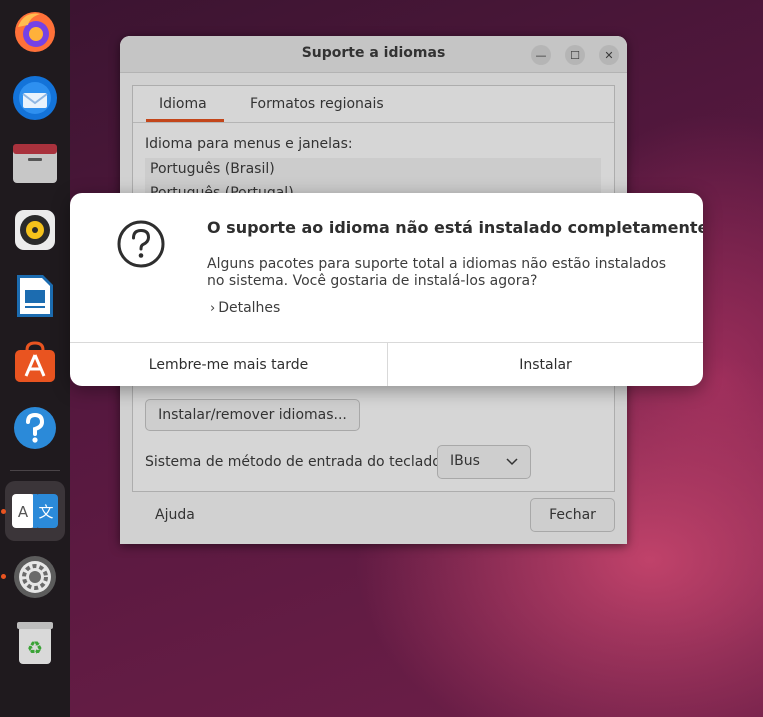  Describe the element at coordinates (249, 308) in the screenshot. I see `details-label: Detalhes` at that location.